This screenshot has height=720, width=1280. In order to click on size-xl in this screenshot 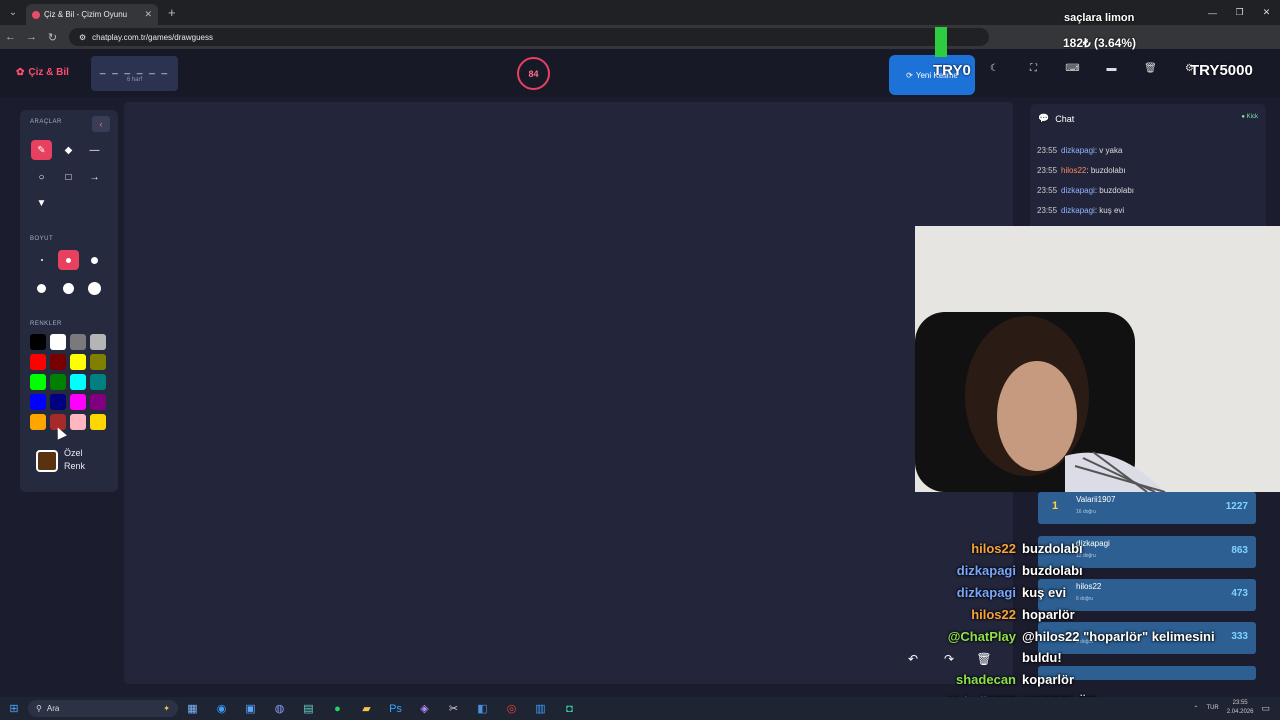, I will do `click(68, 288)`.